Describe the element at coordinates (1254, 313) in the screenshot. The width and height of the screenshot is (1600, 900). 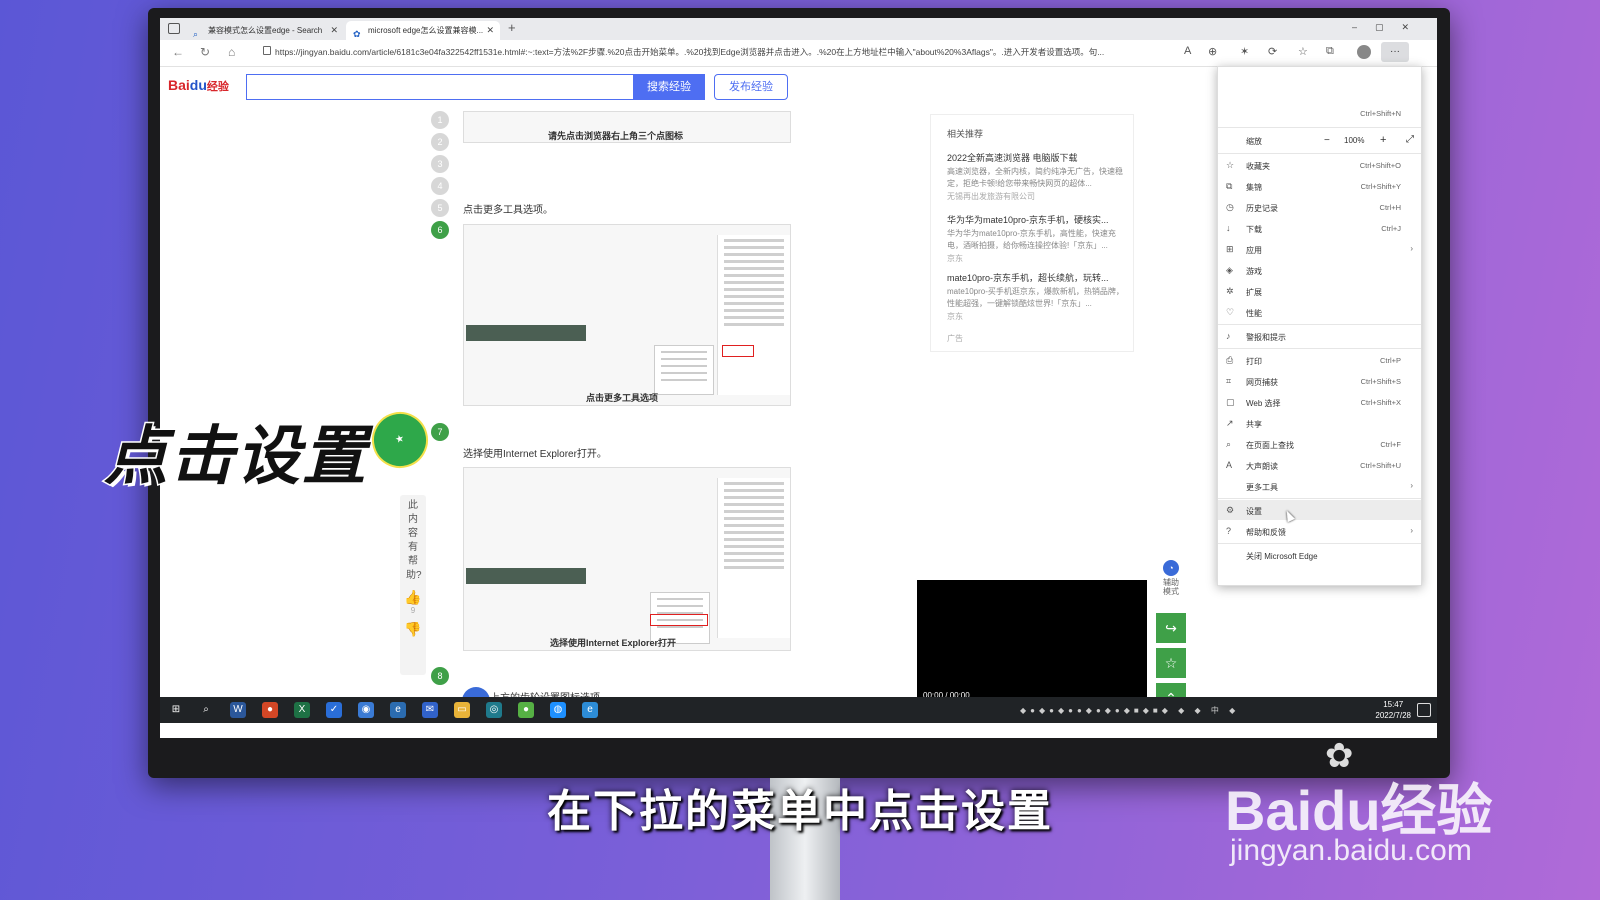
I see `menu-label: 性能` at that location.